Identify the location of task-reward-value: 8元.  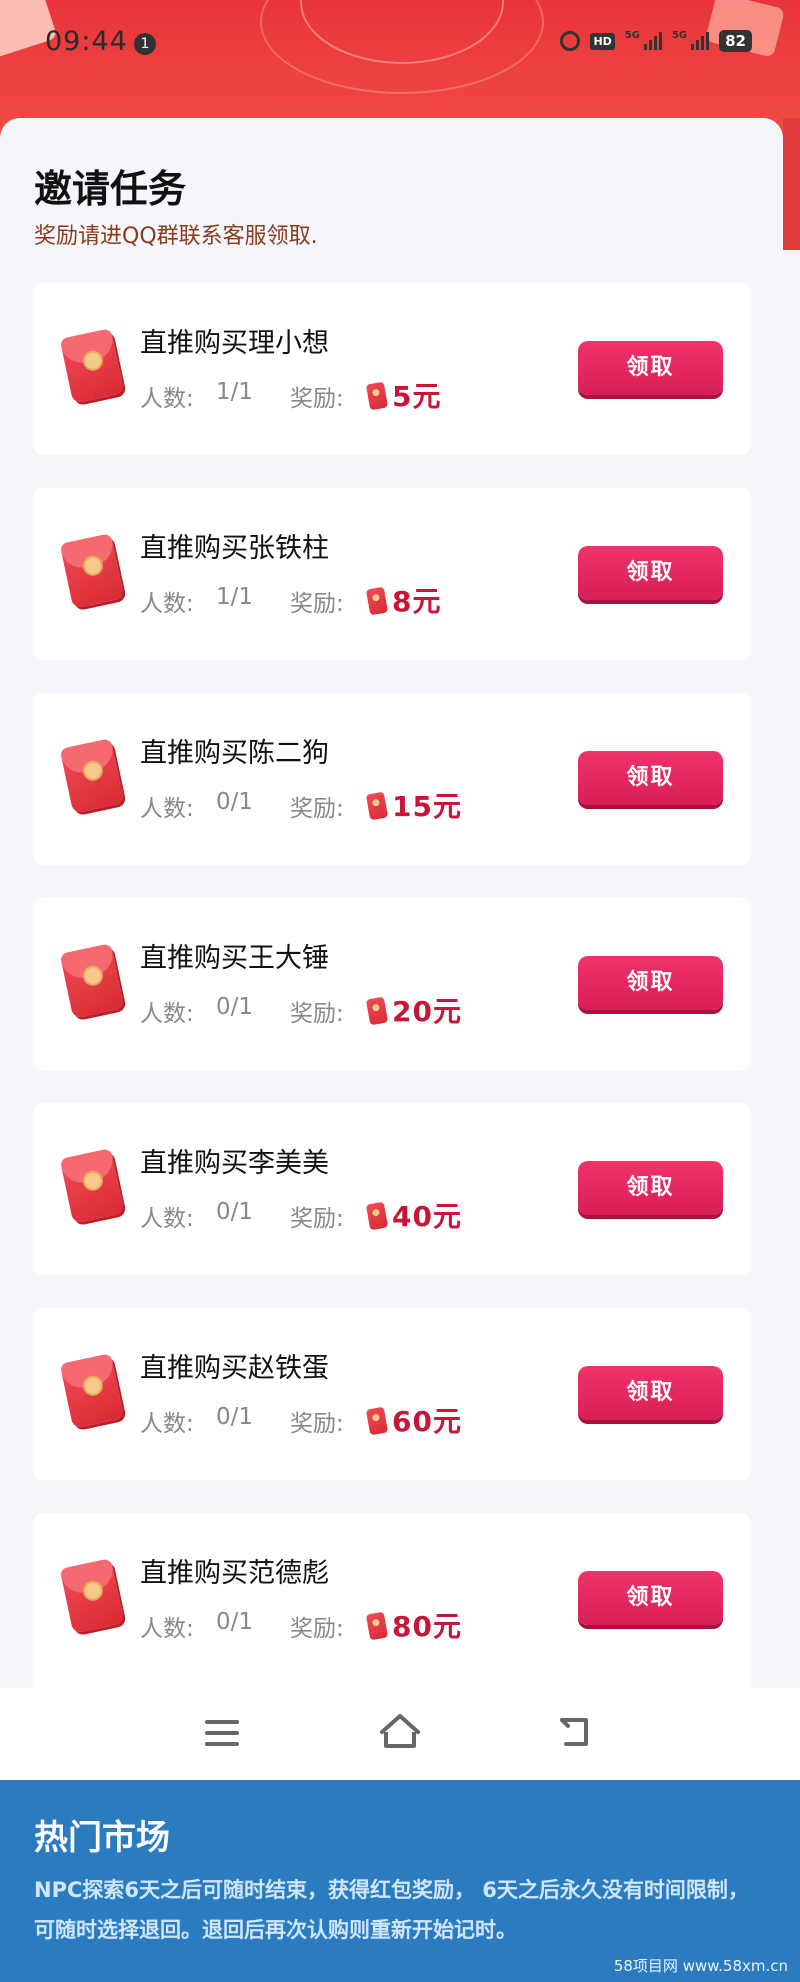
(417, 601).